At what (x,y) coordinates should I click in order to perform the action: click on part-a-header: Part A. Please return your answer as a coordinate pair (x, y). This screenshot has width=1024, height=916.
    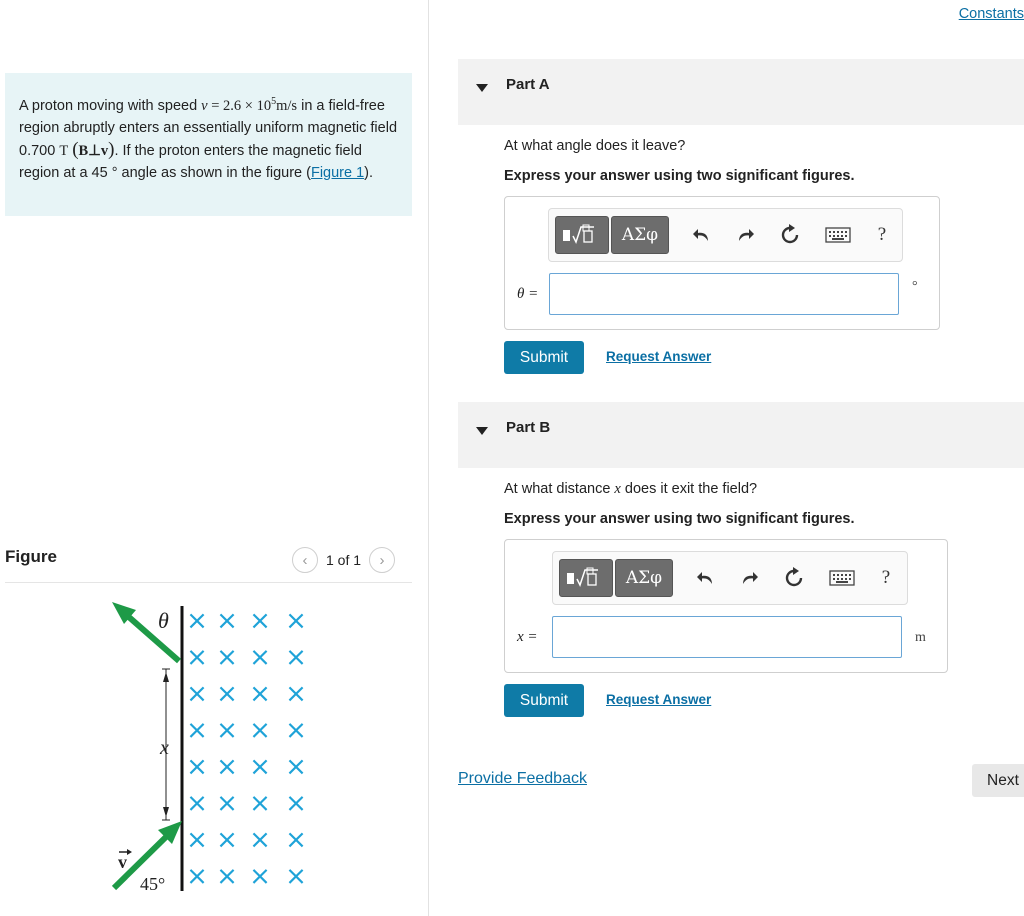
    Looking at the image, I should click on (741, 92).